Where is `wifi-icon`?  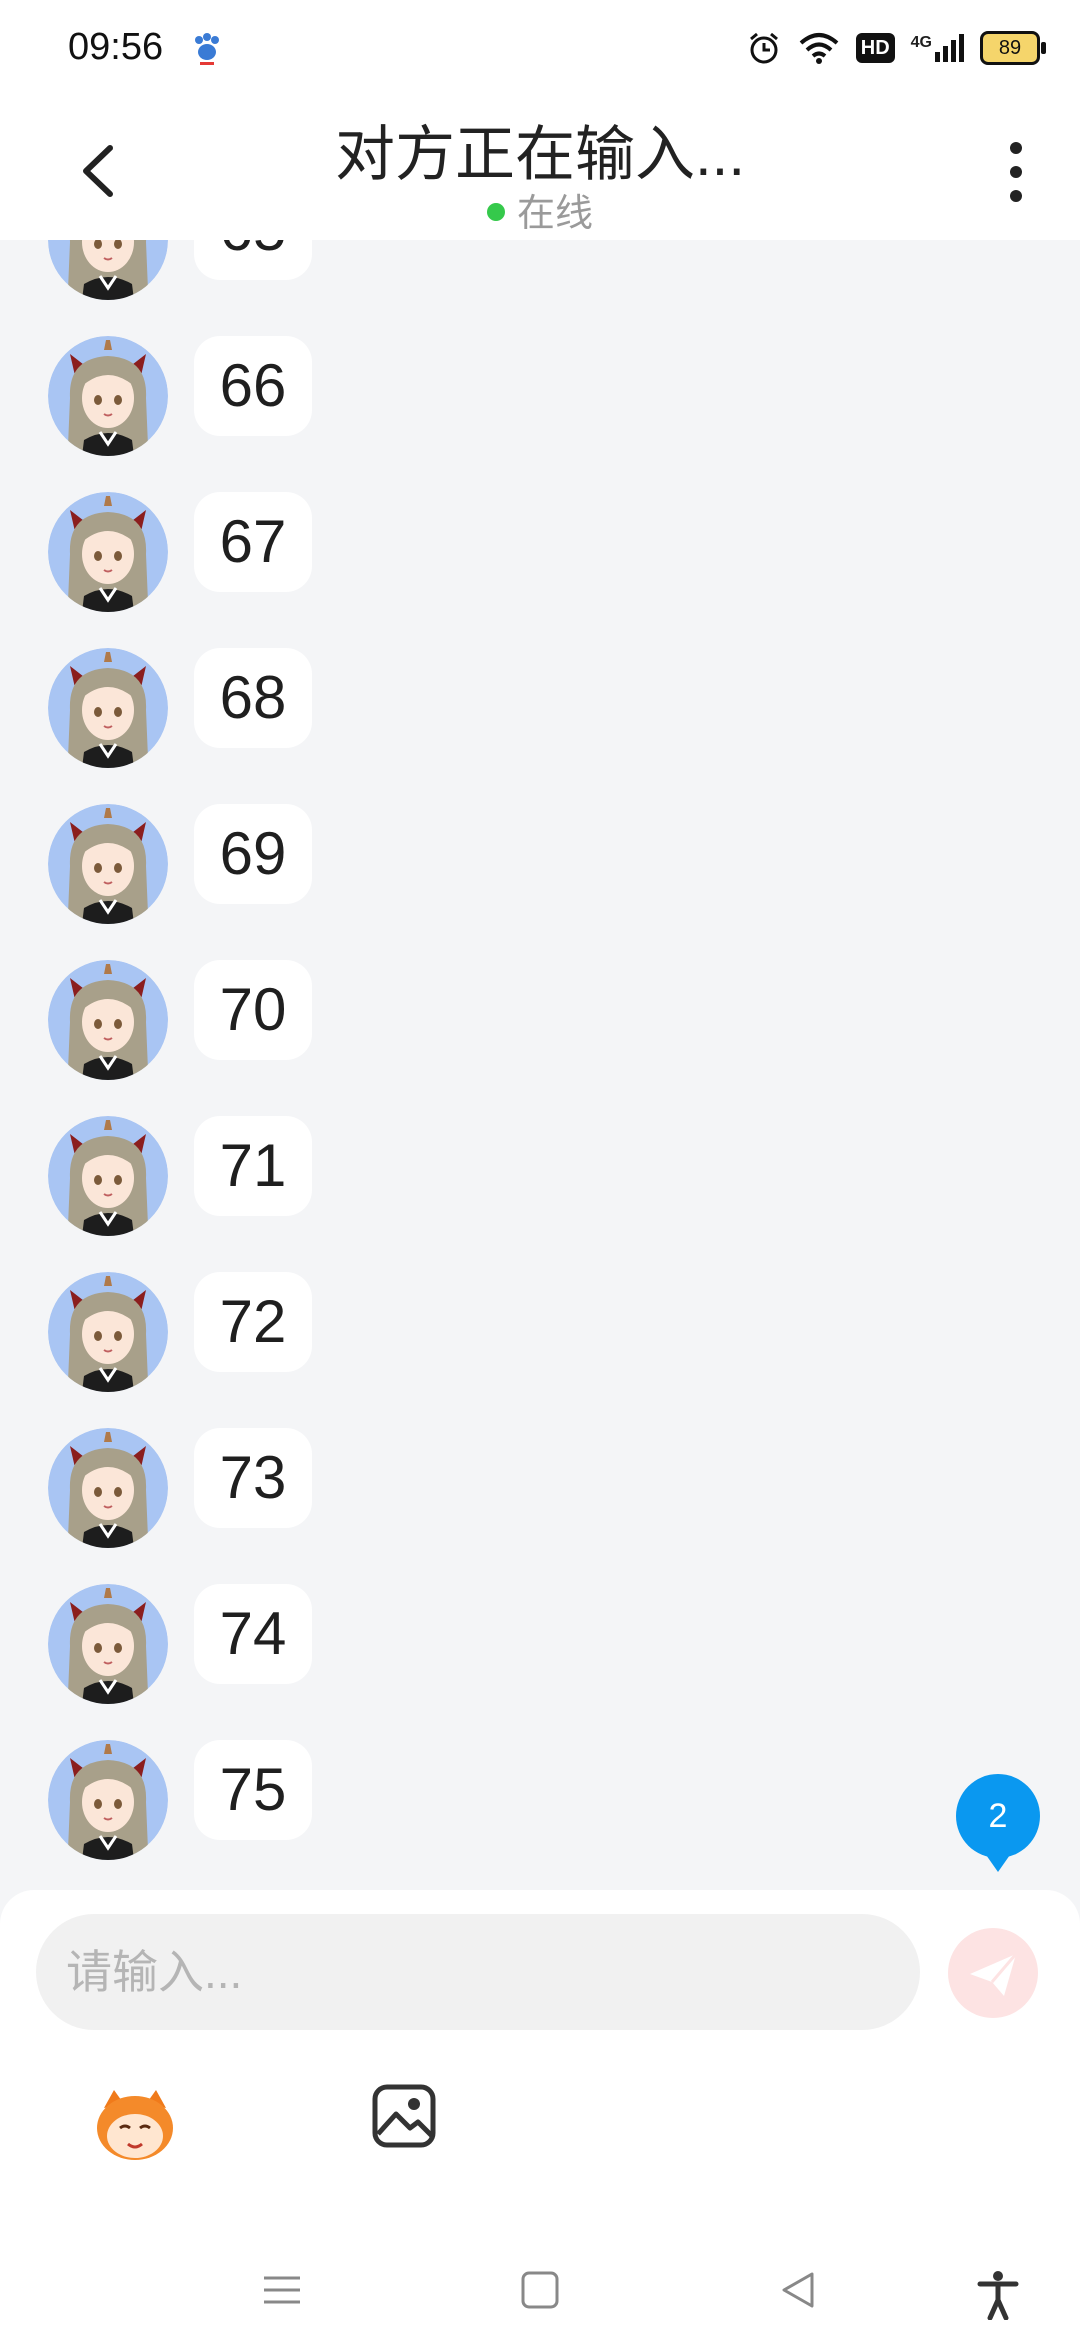
wifi-icon is located at coordinates (819, 48).